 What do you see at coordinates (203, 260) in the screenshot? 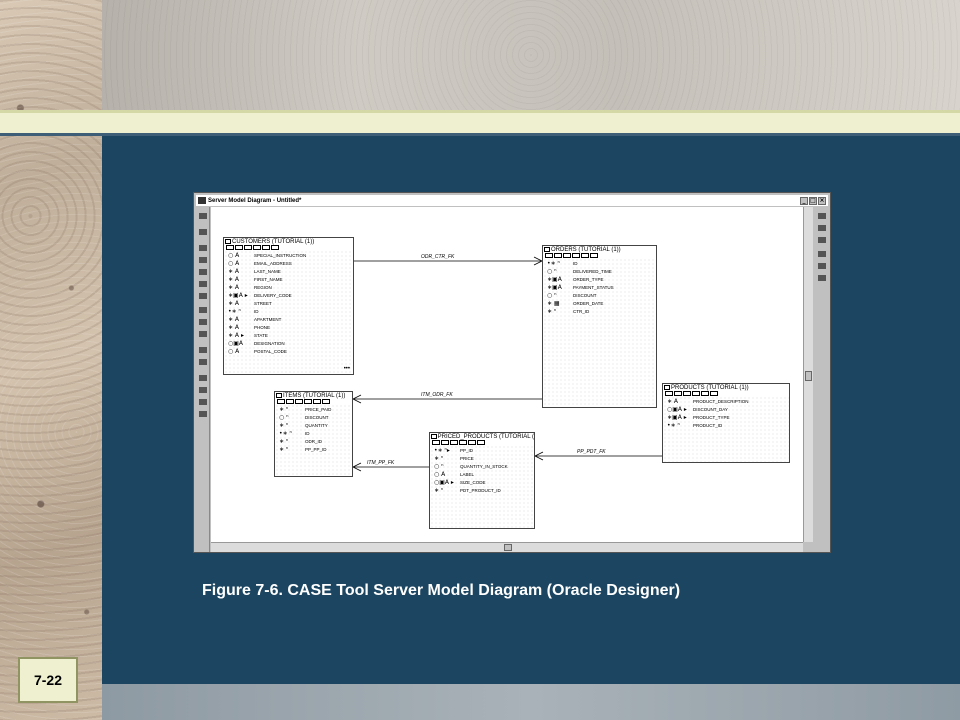
I see `view-tool-icon` at bounding box center [203, 260].